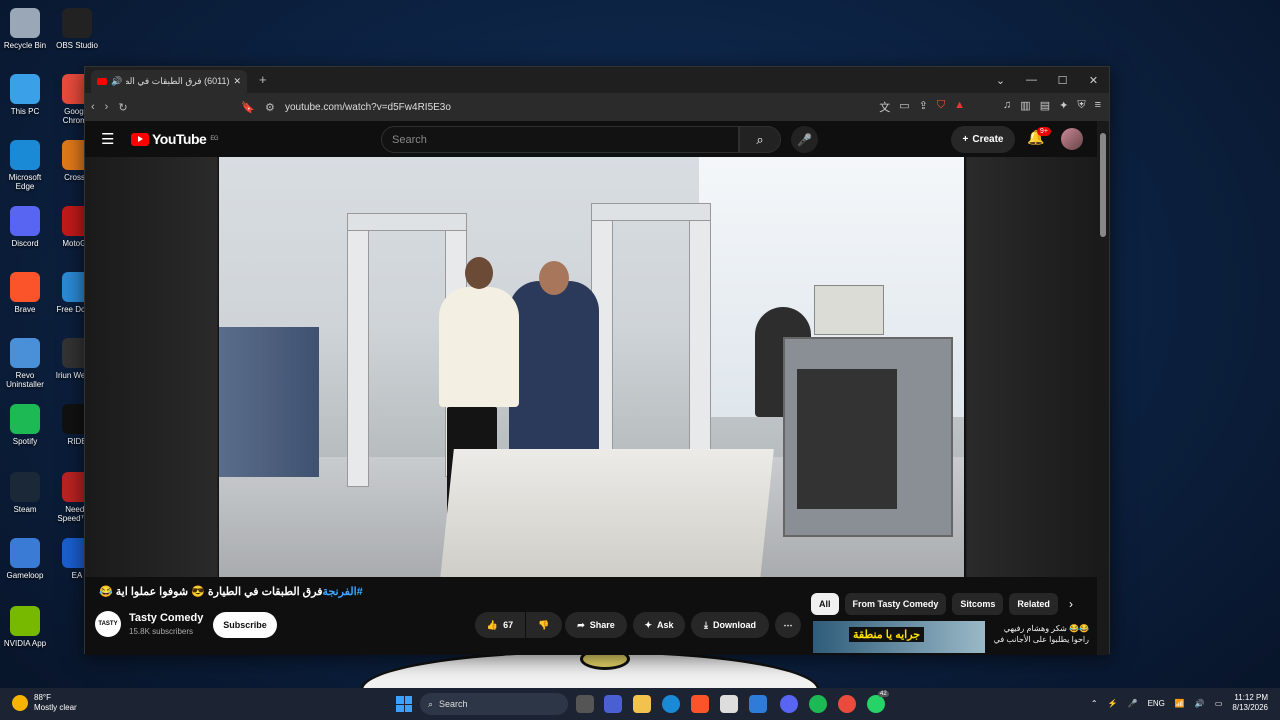 The image size is (1280, 720). I want to click on wifi-icon: 📶, so click(1180, 703).